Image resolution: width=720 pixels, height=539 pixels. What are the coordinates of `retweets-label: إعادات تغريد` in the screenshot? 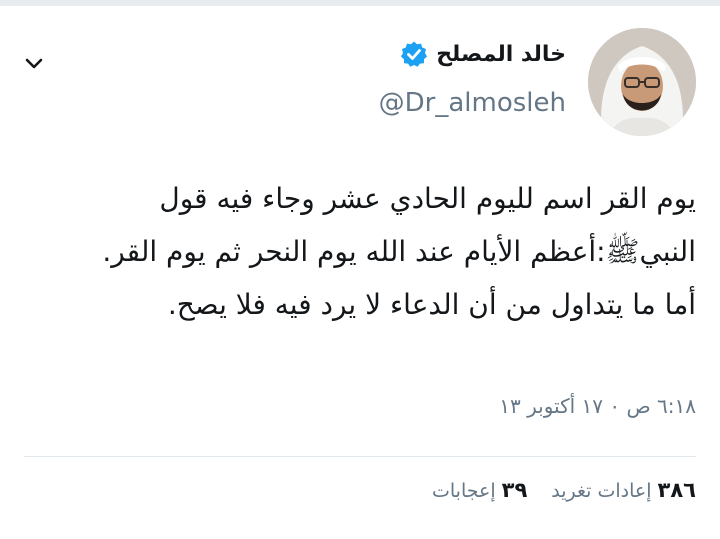 It's located at (601, 491).